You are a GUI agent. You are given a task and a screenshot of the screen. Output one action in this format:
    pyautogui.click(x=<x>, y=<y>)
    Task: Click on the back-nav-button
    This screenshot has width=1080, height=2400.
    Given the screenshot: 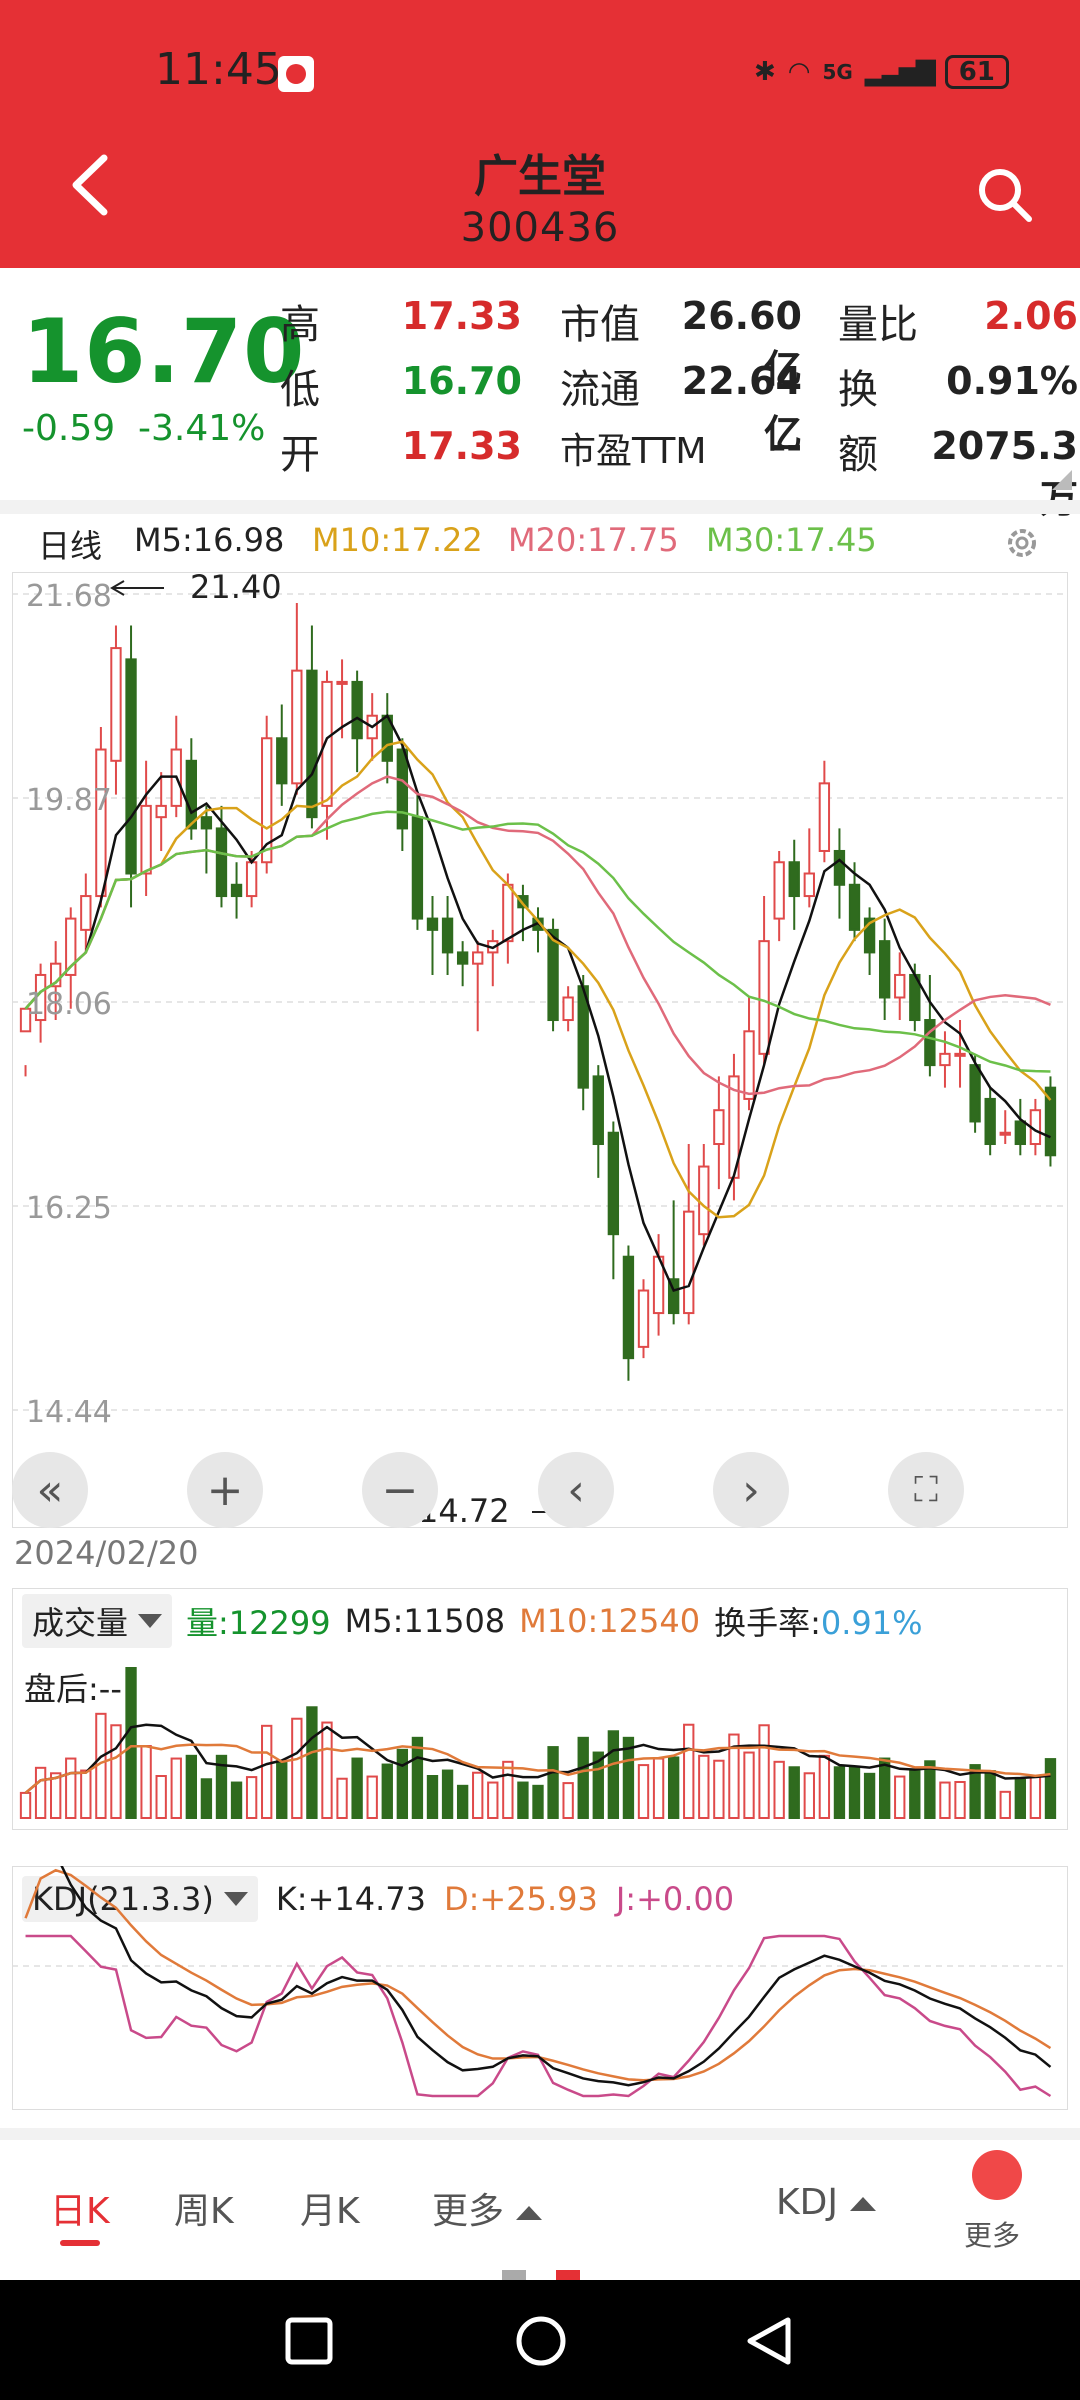 What is the action you would take?
    pyautogui.click(x=769, y=2341)
    